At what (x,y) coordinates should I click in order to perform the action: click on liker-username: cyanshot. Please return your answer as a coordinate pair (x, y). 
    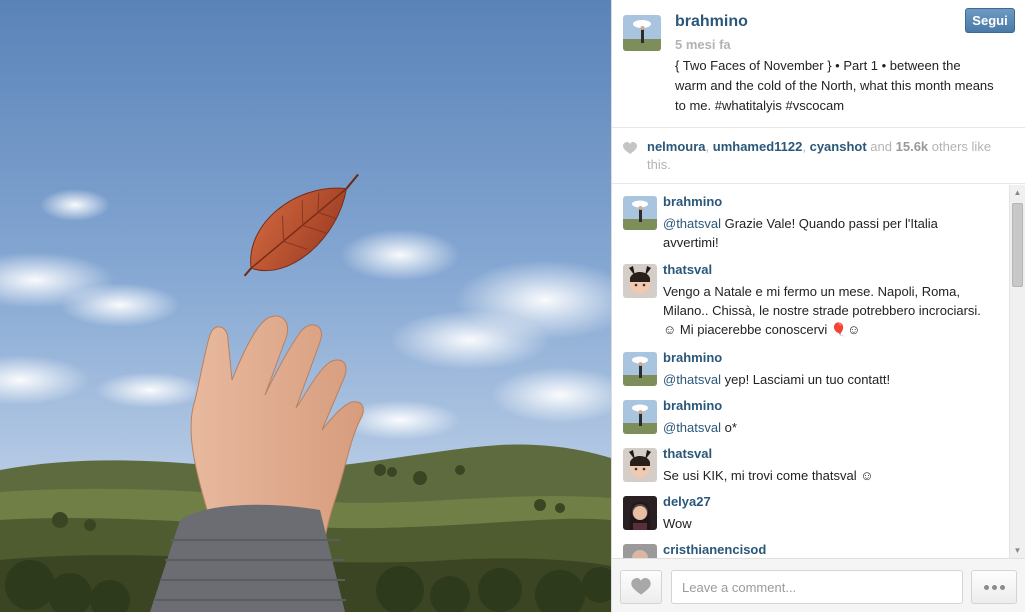
    Looking at the image, I should click on (838, 146).